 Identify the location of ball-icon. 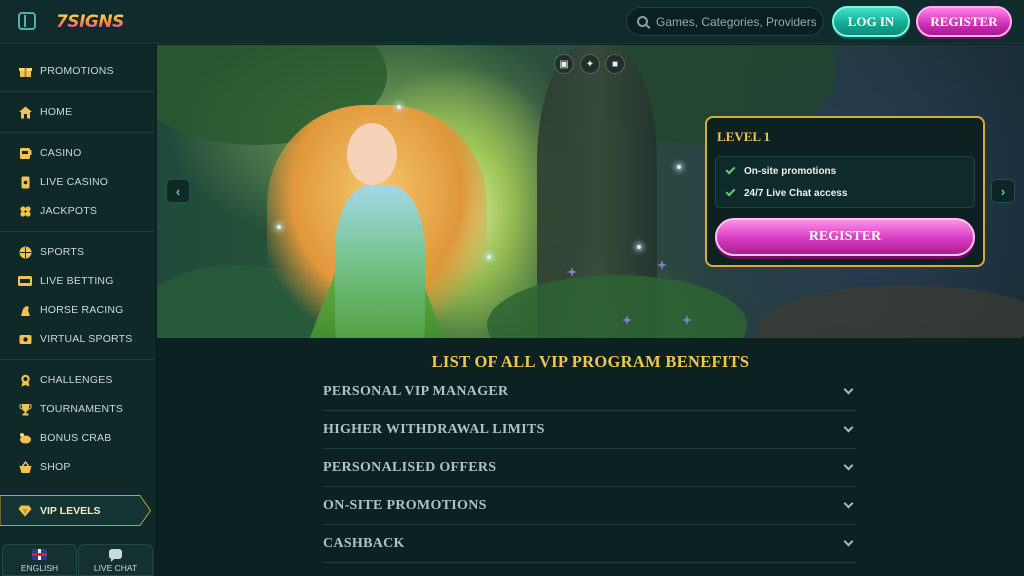
(25, 252).